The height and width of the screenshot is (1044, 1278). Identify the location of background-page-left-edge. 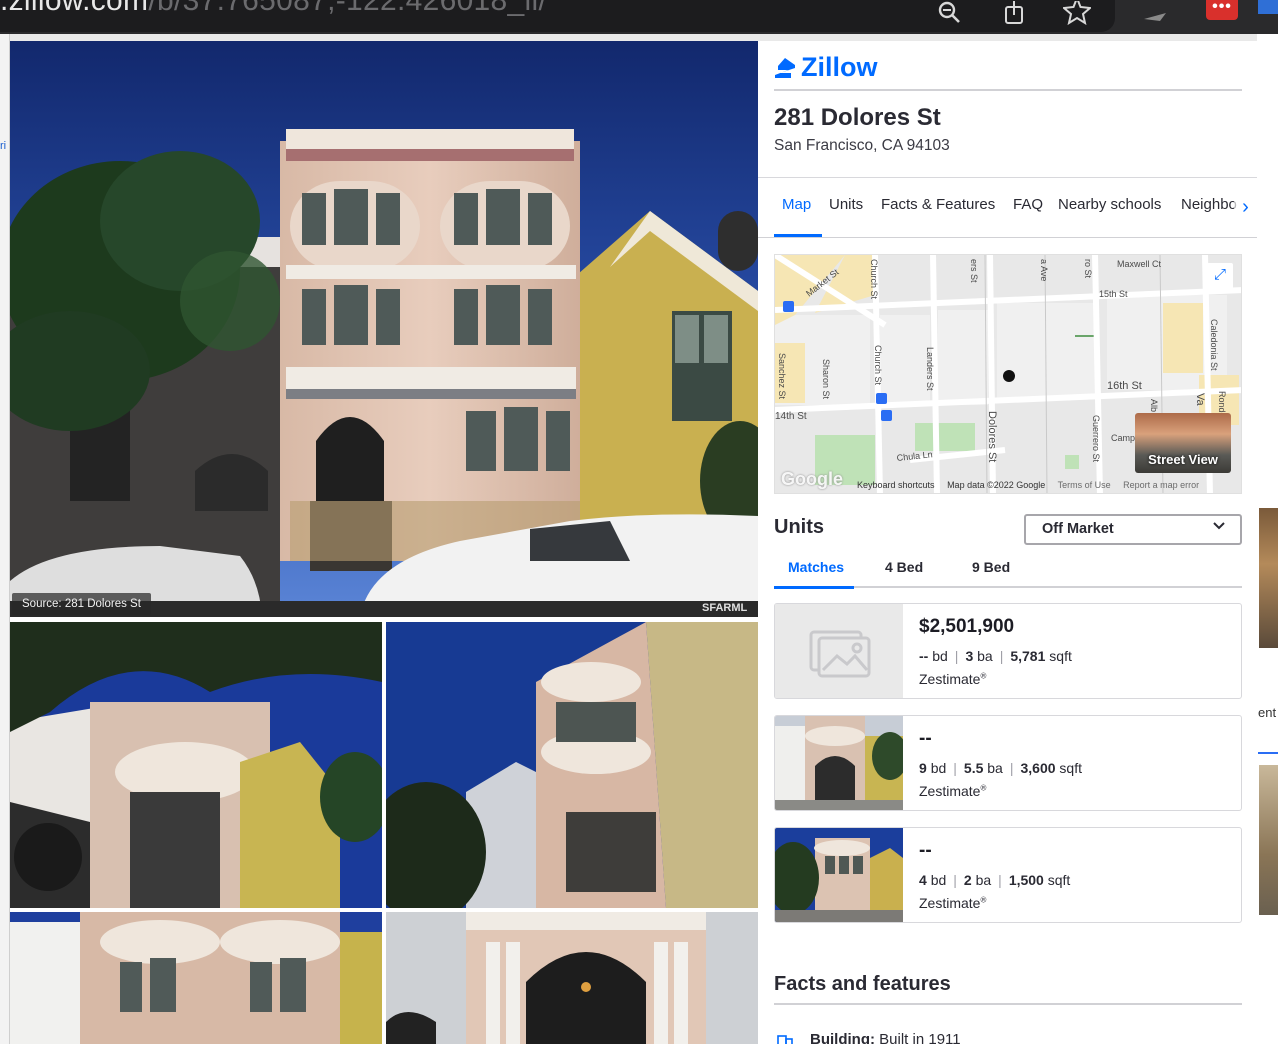
(5, 539).